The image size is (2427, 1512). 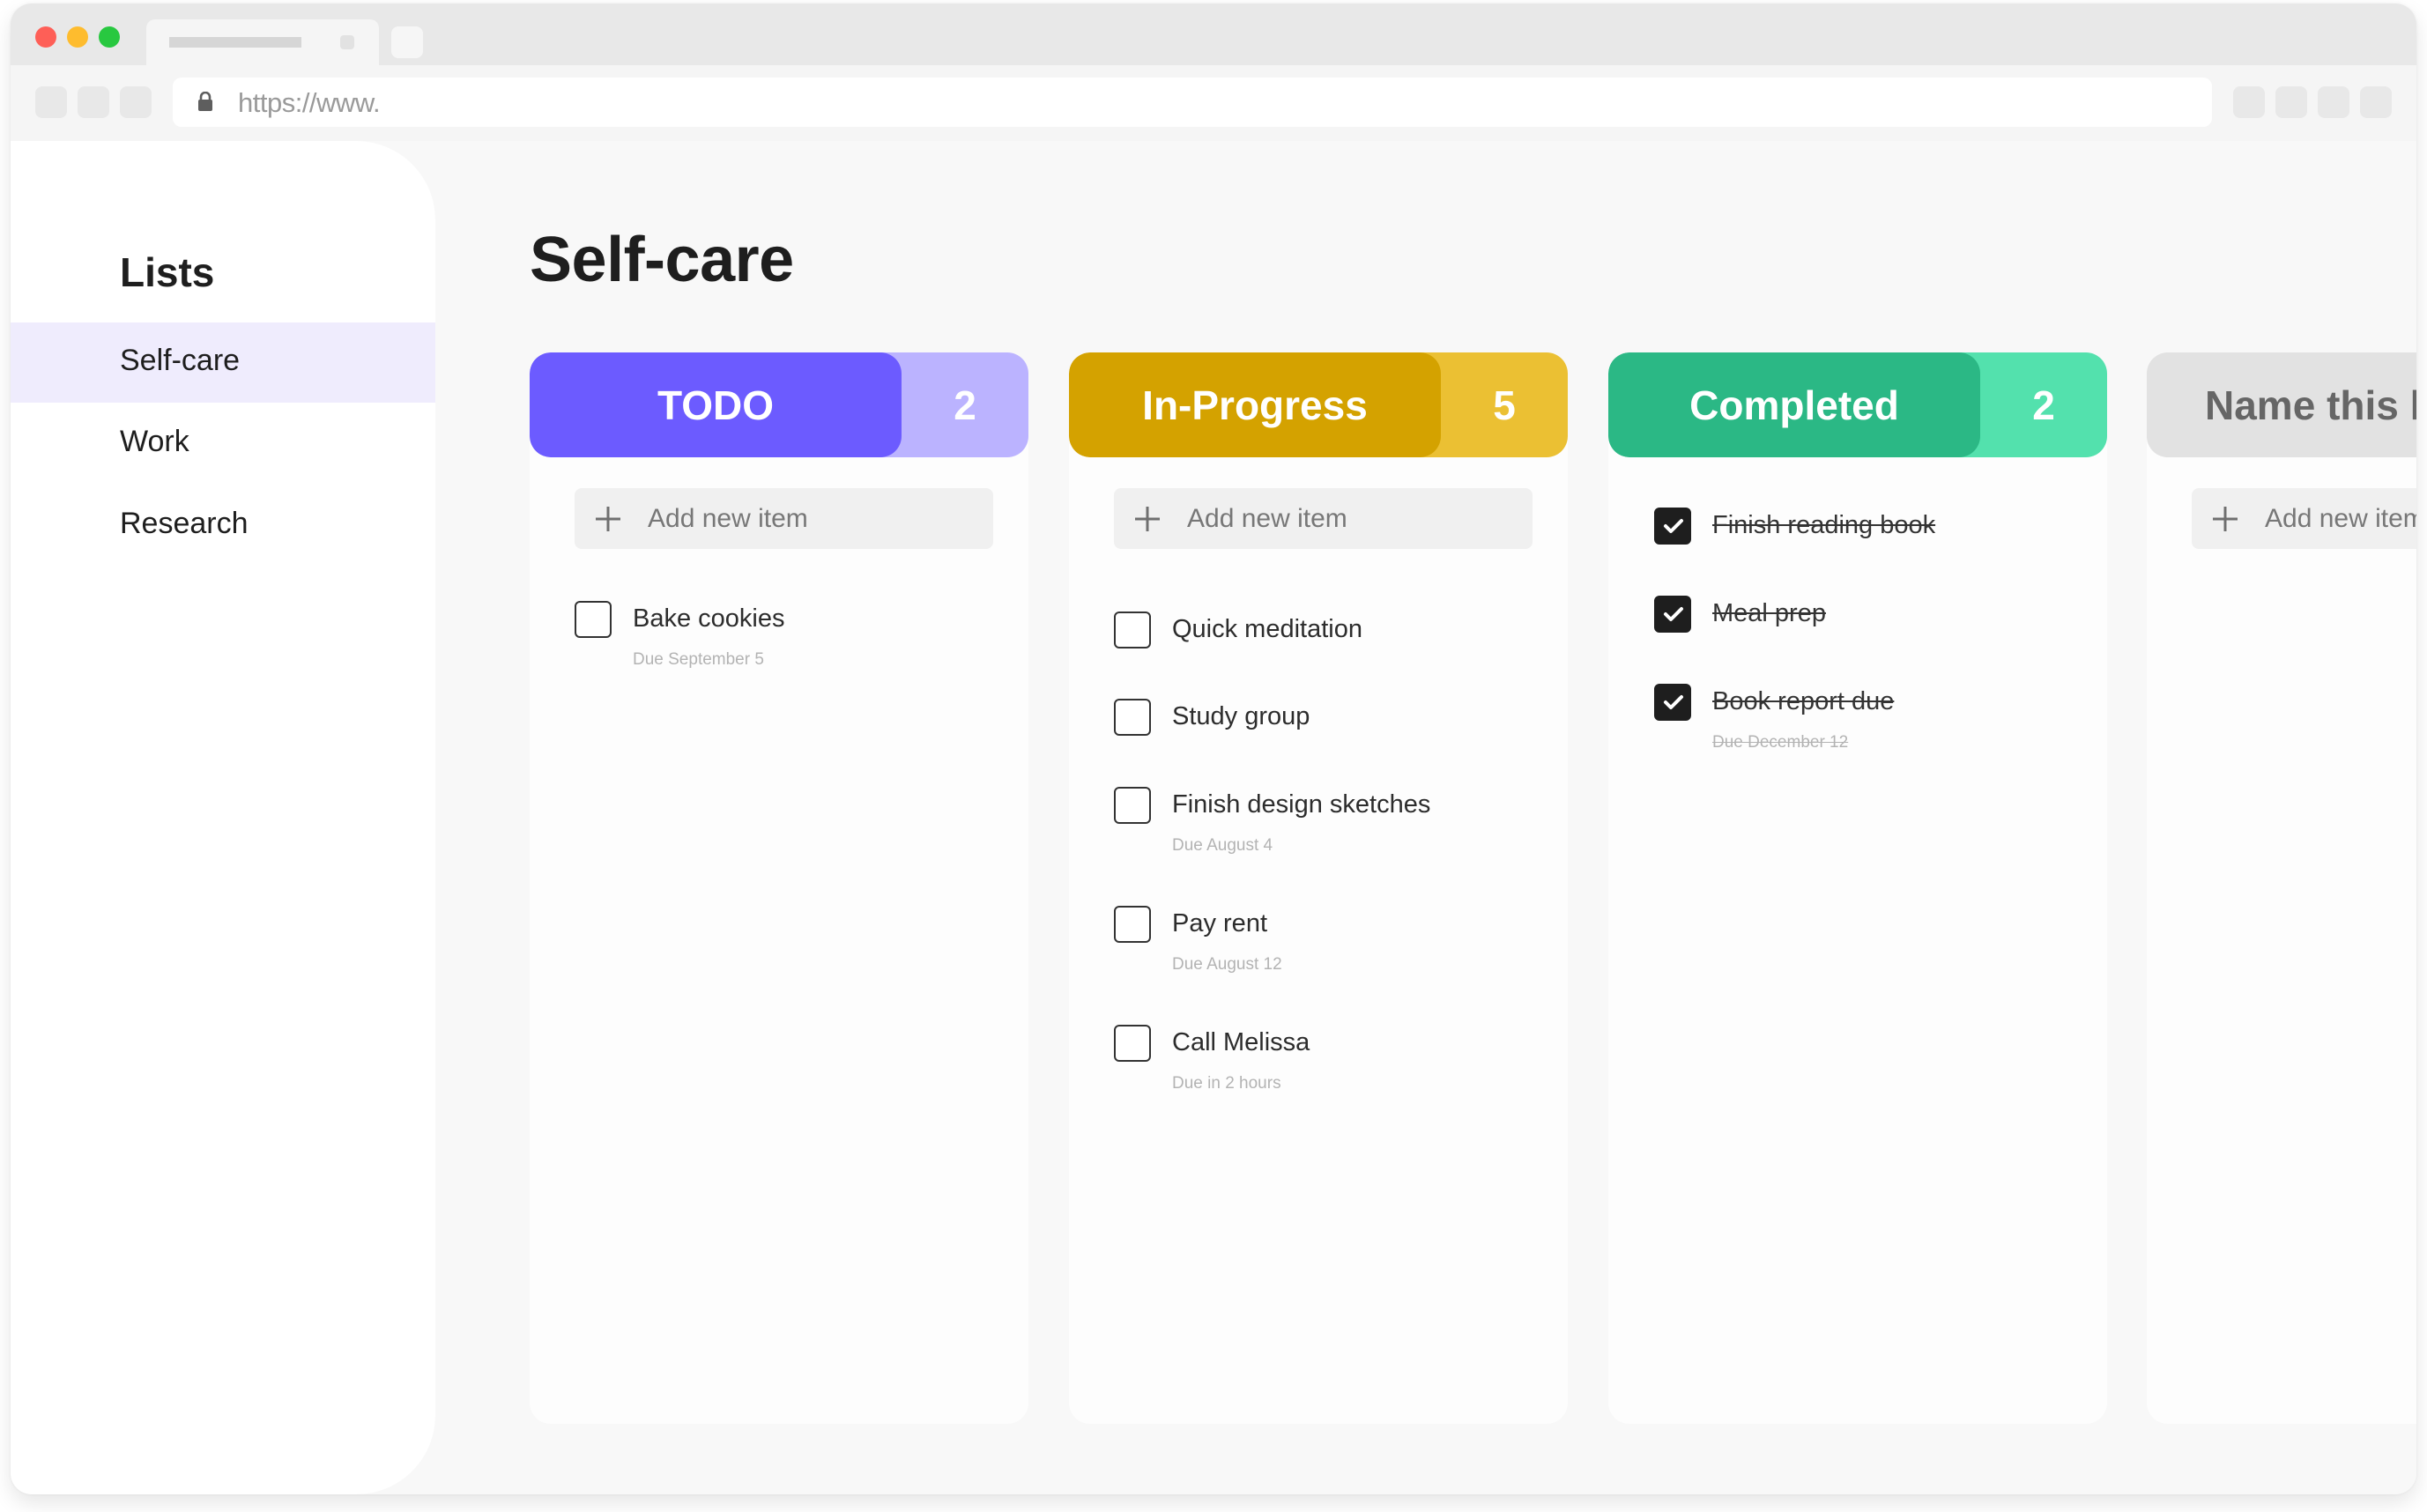 I want to click on sidebar-item-label: Self-care, so click(x=180, y=360).